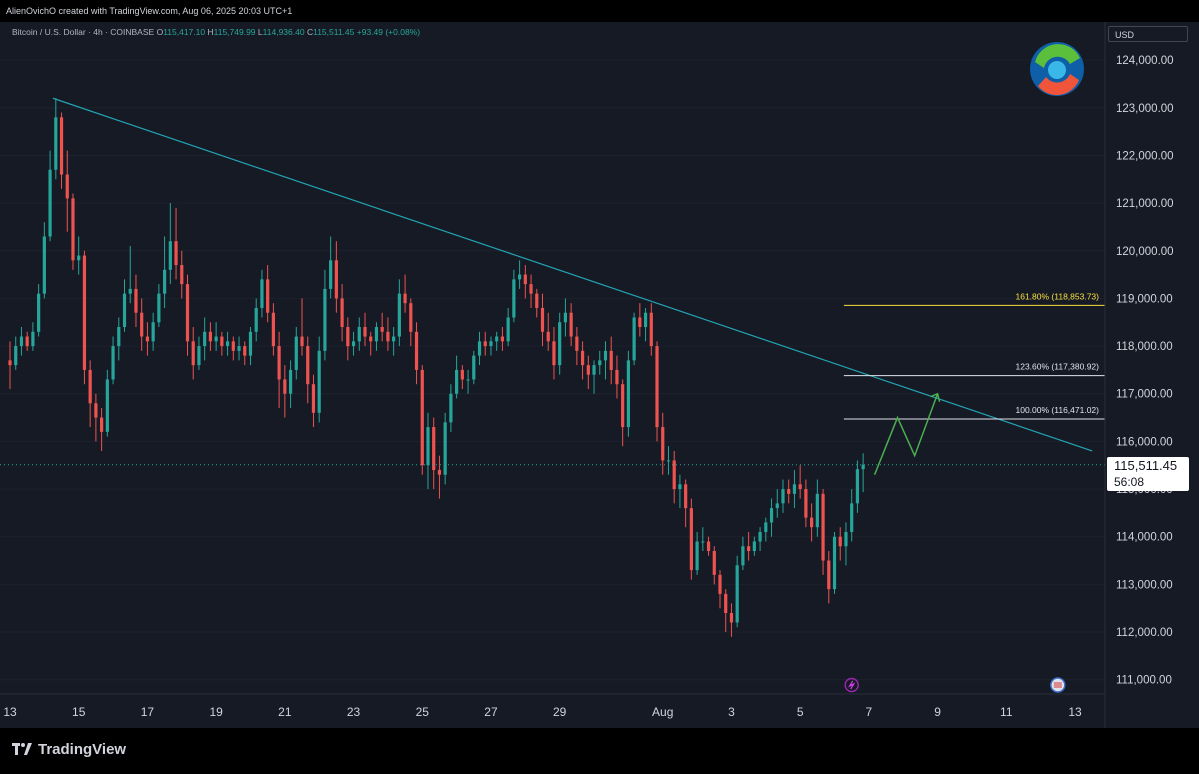 Image resolution: width=1199 pixels, height=774 pixels. What do you see at coordinates (1148, 34) in the screenshot?
I see `currency-selector: USD` at bounding box center [1148, 34].